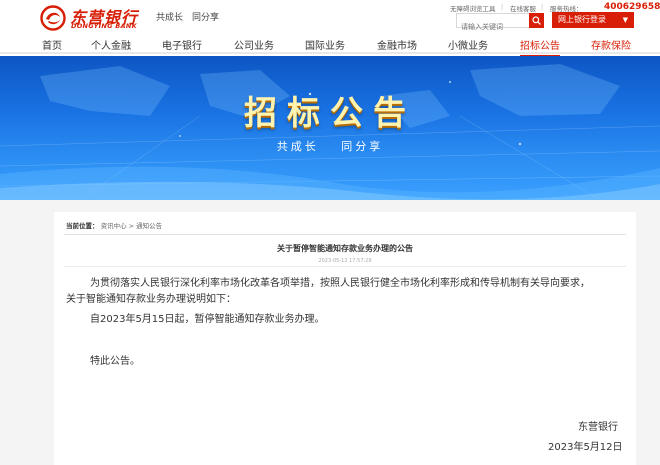  What do you see at coordinates (132, 226) in the screenshot?
I see `breadcrumb-path: 资讯中心 > 通知公告` at bounding box center [132, 226].